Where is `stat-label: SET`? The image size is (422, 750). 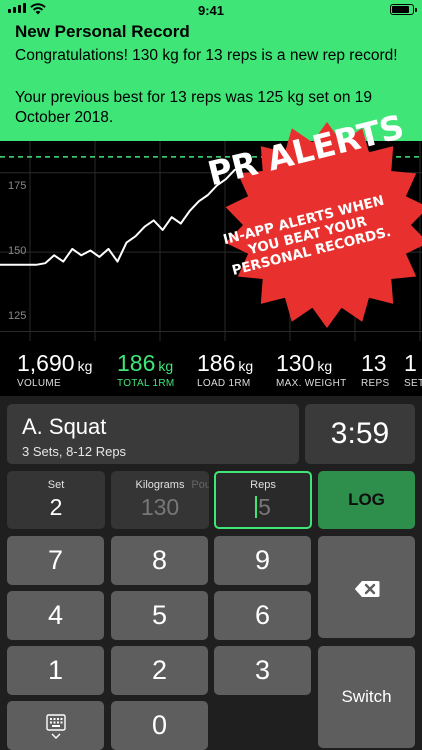 stat-label: SET is located at coordinates (413, 383).